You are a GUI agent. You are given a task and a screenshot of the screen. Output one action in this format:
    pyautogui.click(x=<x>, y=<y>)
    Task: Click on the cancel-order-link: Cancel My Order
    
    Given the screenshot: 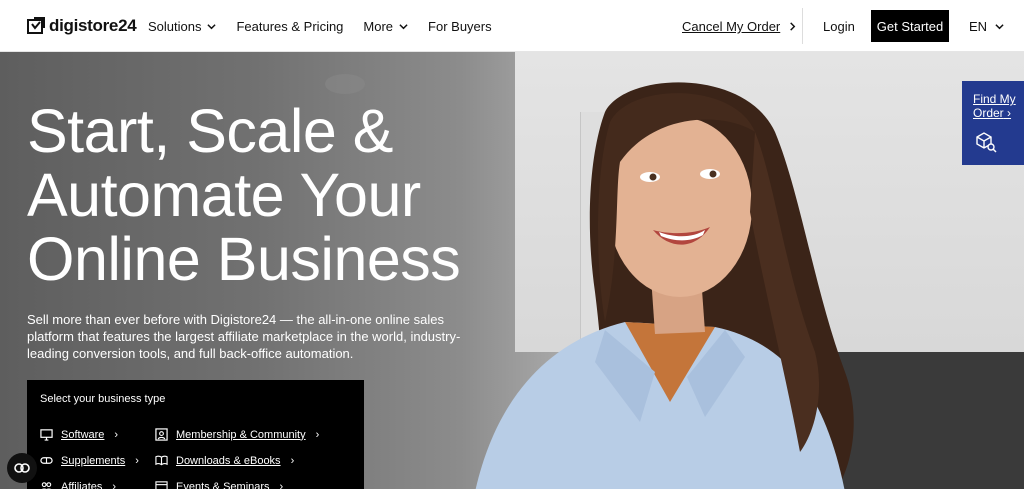 What is the action you would take?
    pyautogui.click(x=739, y=26)
    